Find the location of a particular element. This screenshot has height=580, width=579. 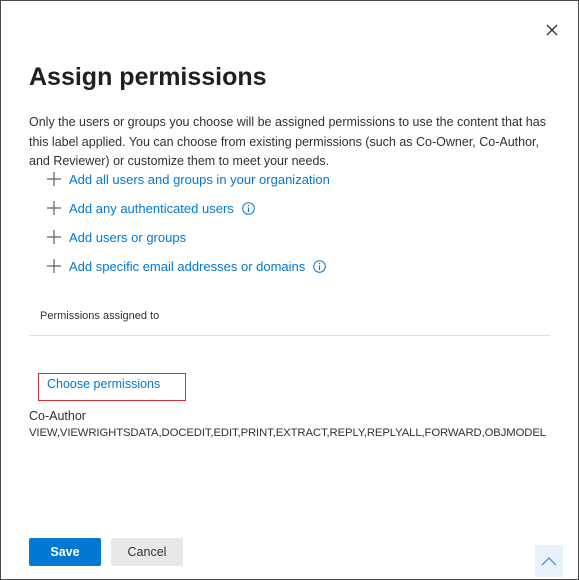

scroll-to-top-button is located at coordinates (549, 561).